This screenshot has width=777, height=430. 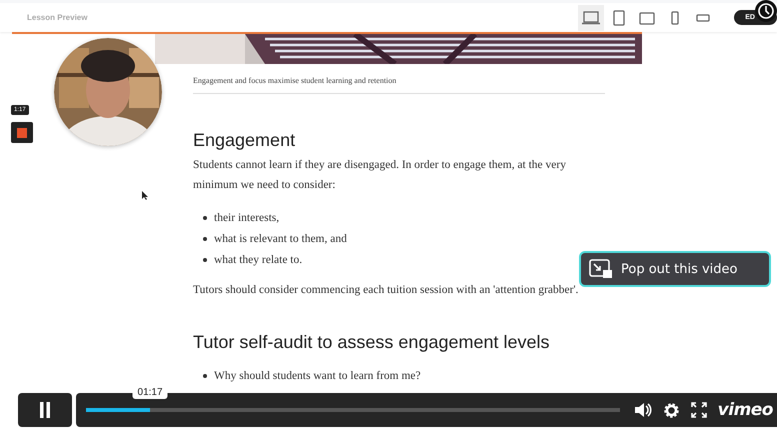 I want to click on settings-icon, so click(x=671, y=410).